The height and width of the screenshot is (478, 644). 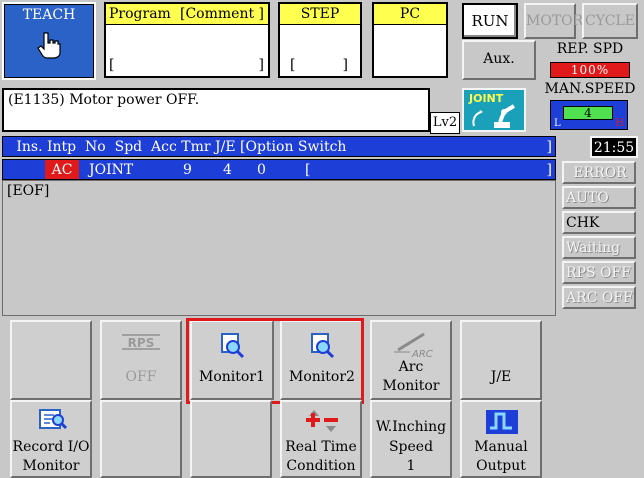 I want to click on step-bracket-right: ], so click(x=345, y=65).